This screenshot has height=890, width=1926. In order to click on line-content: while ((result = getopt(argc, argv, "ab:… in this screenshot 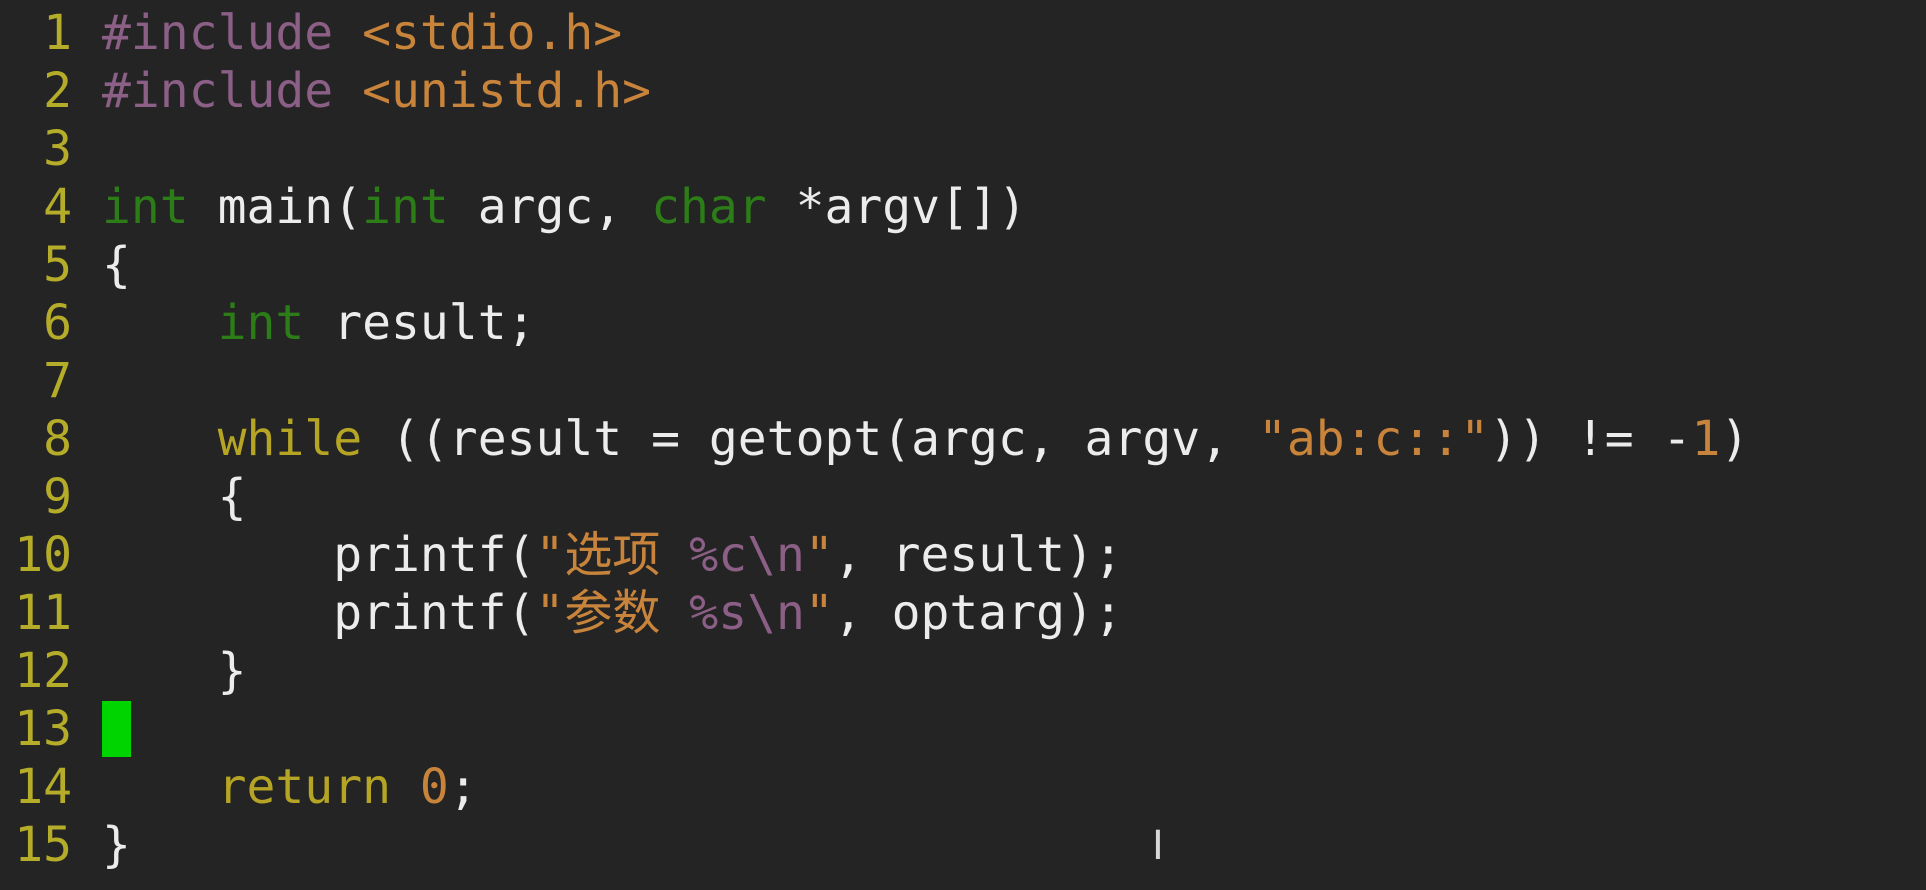, I will do `click(926, 439)`.